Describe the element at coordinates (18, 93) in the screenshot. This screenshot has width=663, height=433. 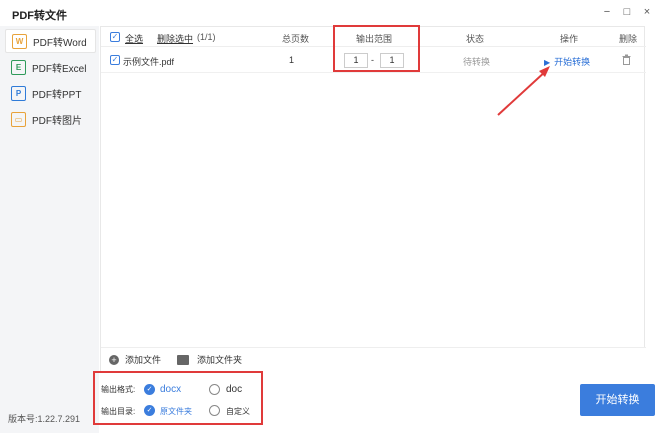
I see `ppt-icon: P` at that location.